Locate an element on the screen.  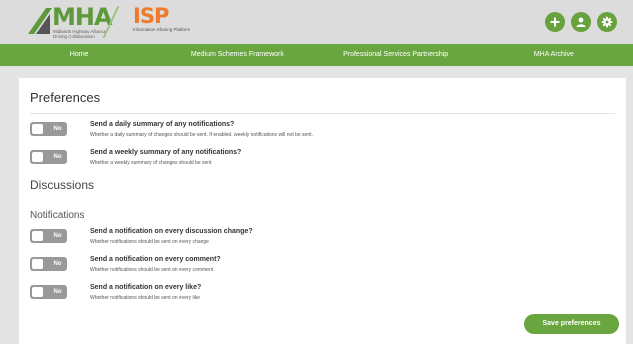
nav-mha-archive: MHA Archive is located at coordinates (554, 55).